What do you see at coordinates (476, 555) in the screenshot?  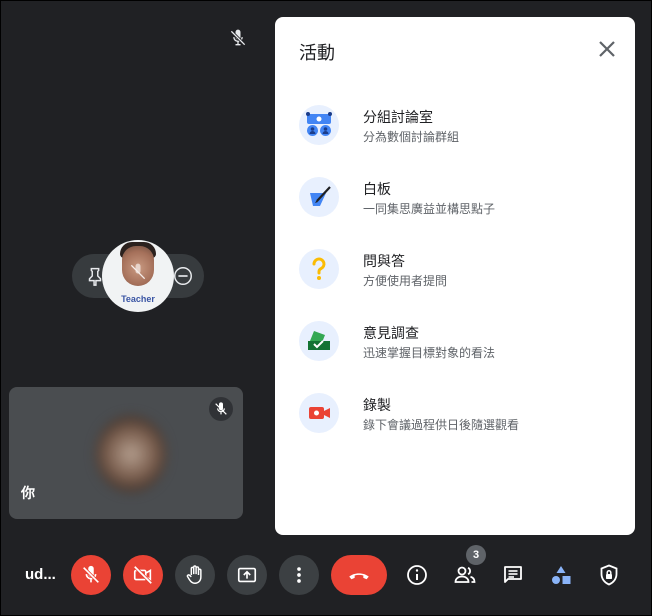 I see `participant-count-badge: 3` at bounding box center [476, 555].